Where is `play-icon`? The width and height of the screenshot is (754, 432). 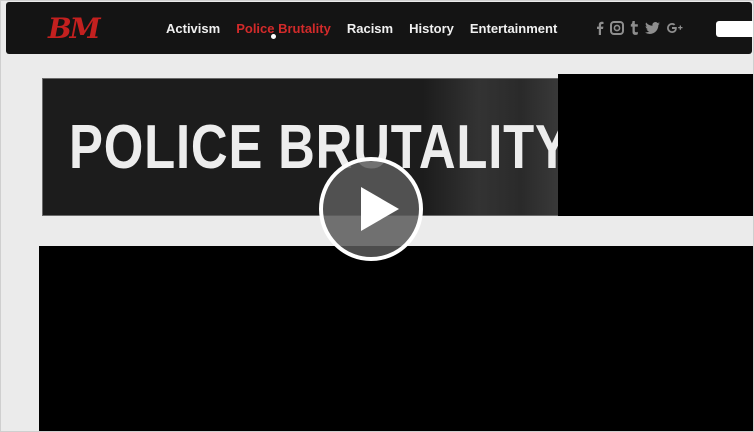 play-icon is located at coordinates (380, 209).